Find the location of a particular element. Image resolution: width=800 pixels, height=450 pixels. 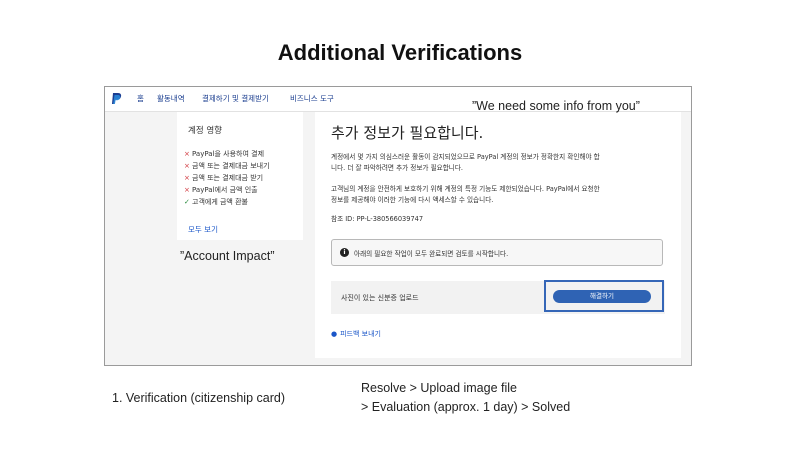

notice-text: 아래의 필요한 작업이 모두 완료되면 검토를 시작합니다. is located at coordinates (431, 254).